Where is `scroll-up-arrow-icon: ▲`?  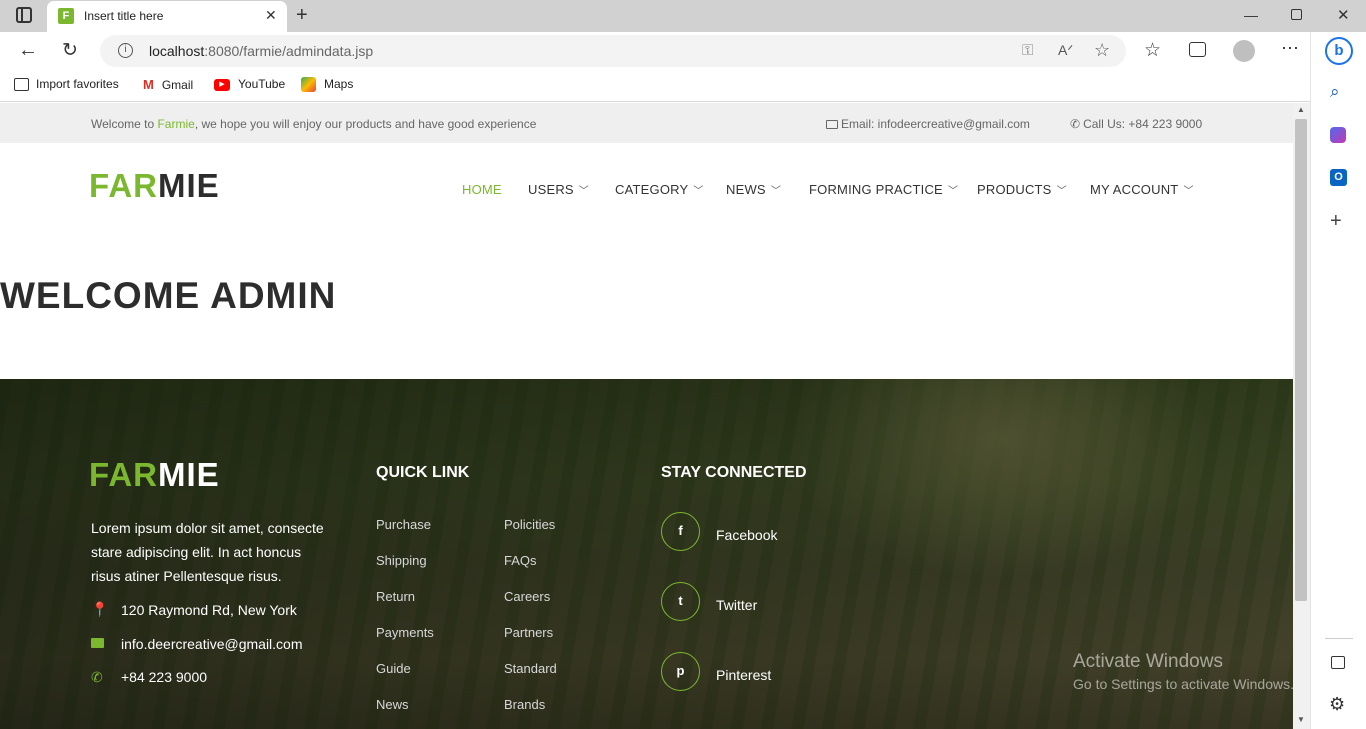
scroll-up-arrow-icon: ▲ is located at coordinates (1301, 109).